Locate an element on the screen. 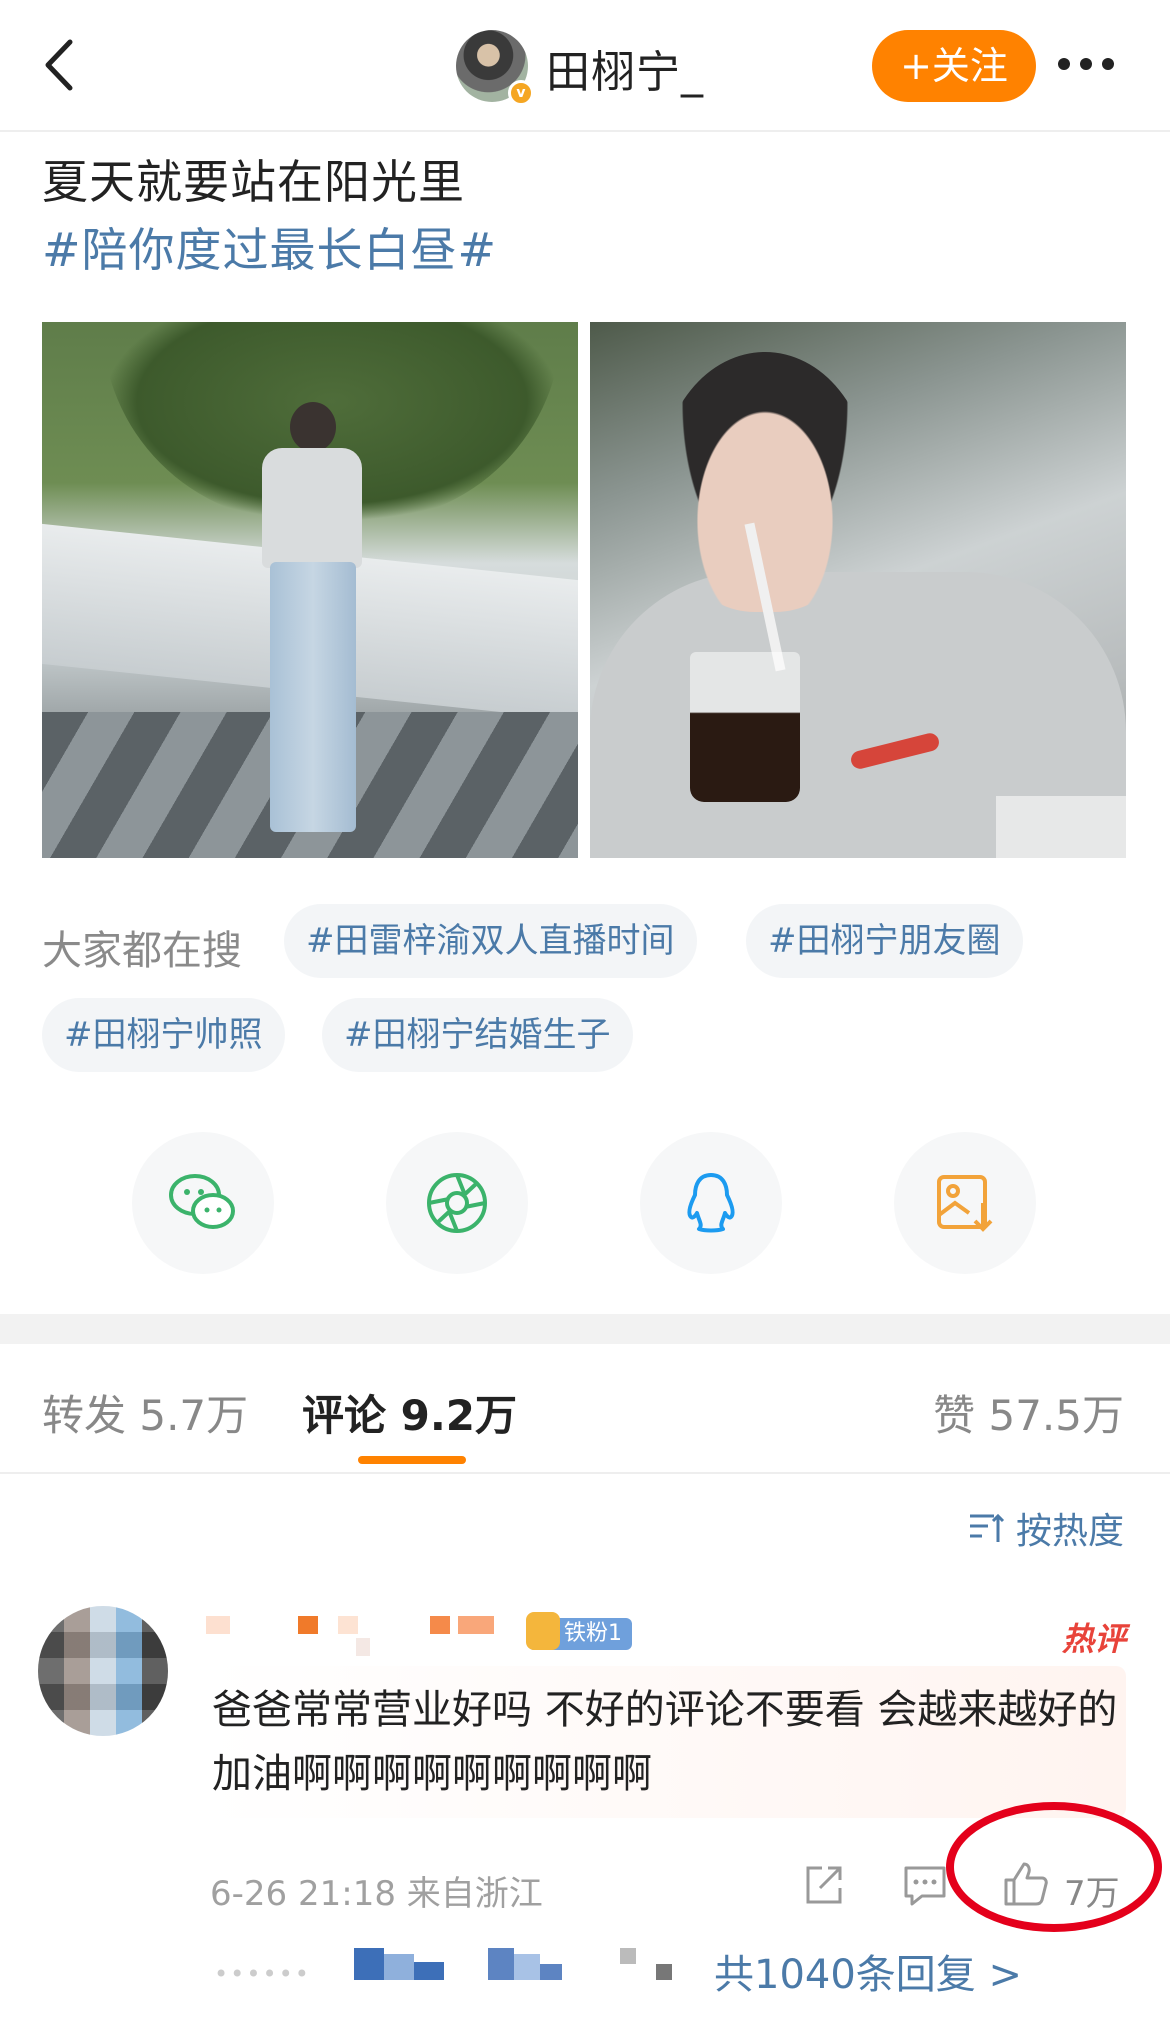  sort-label: 按热度 is located at coordinates (1069, 1531).